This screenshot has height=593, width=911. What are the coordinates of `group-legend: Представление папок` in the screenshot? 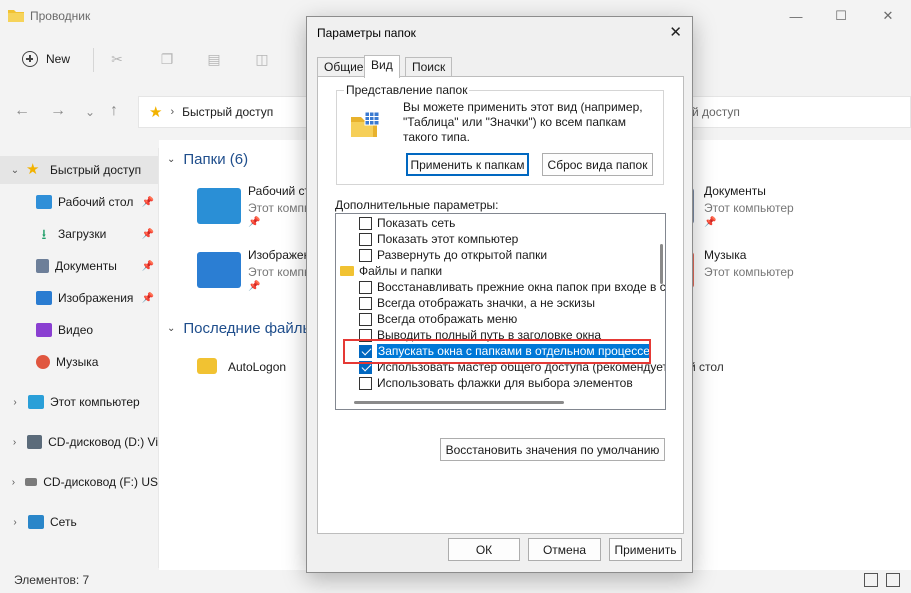 It's located at (407, 90).